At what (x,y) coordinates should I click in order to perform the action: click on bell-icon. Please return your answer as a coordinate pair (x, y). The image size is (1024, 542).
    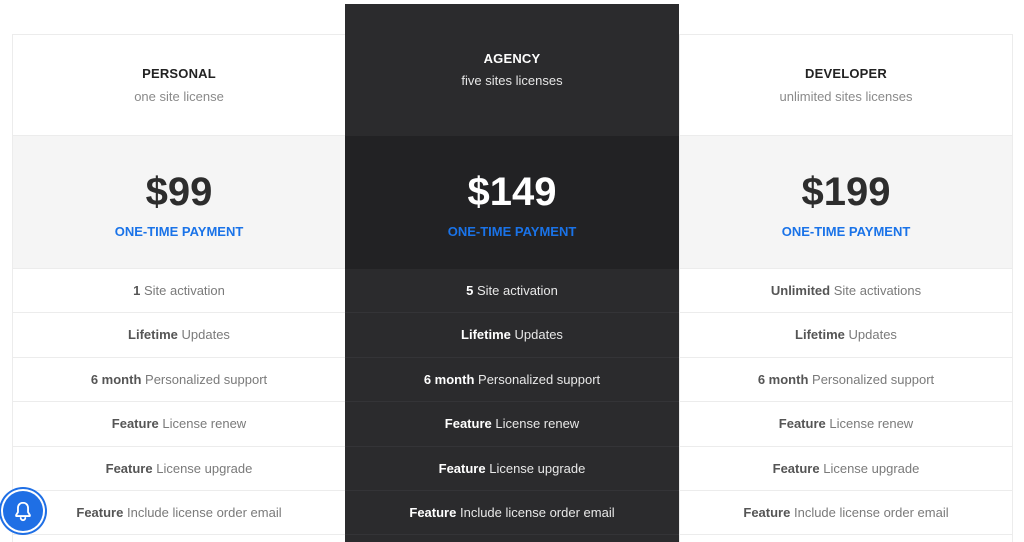
    Looking at the image, I should click on (23, 511).